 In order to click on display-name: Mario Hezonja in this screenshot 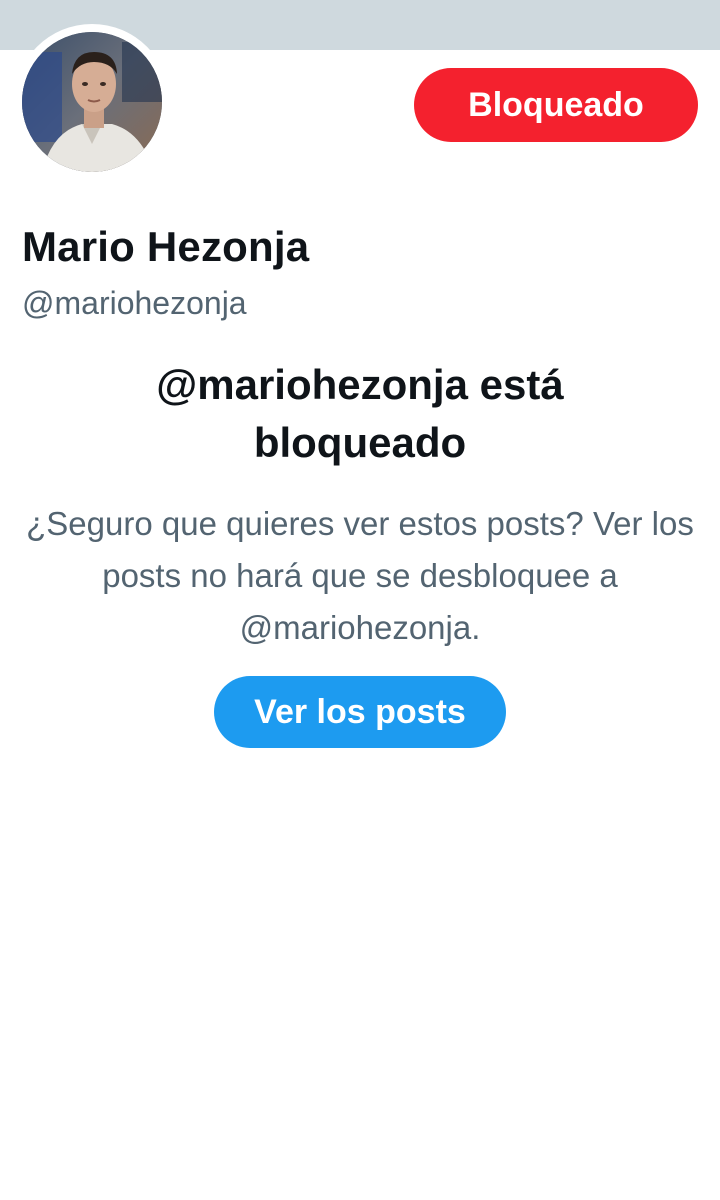, I will do `click(166, 246)`.